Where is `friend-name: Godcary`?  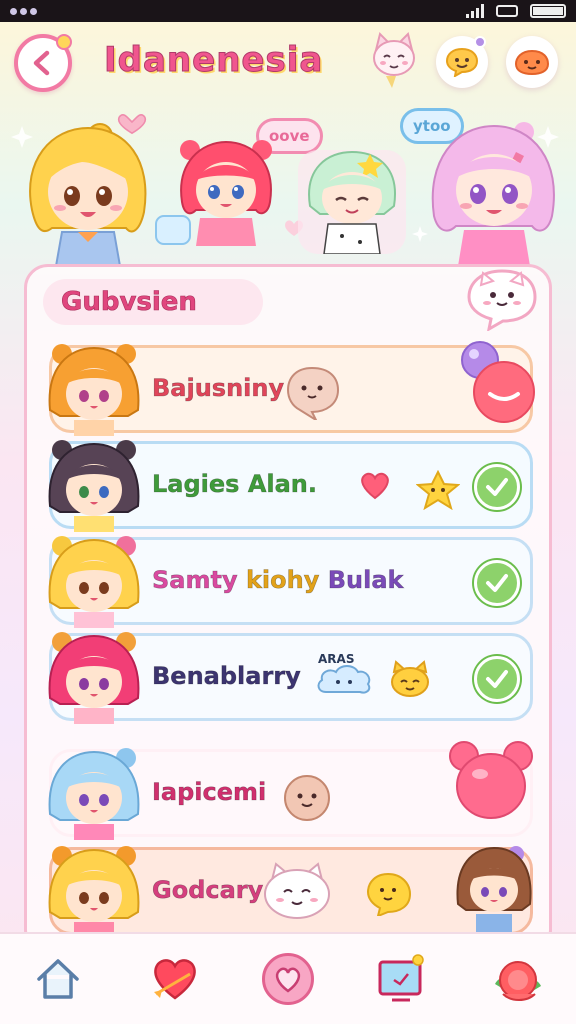 friend-name: Godcary is located at coordinates (208, 890).